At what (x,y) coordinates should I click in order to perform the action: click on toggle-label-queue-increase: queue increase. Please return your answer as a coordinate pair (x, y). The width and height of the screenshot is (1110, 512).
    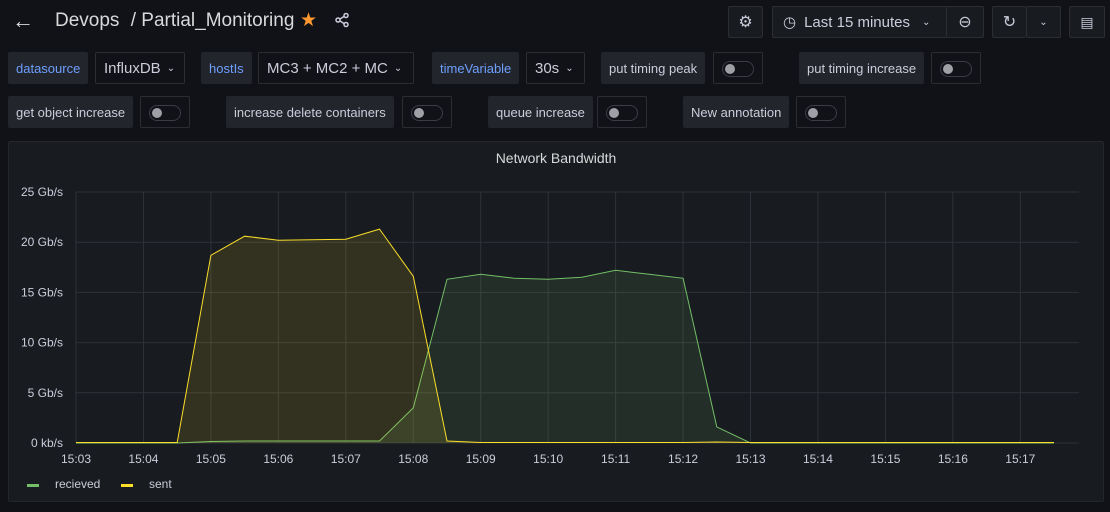
    Looking at the image, I should click on (540, 112).